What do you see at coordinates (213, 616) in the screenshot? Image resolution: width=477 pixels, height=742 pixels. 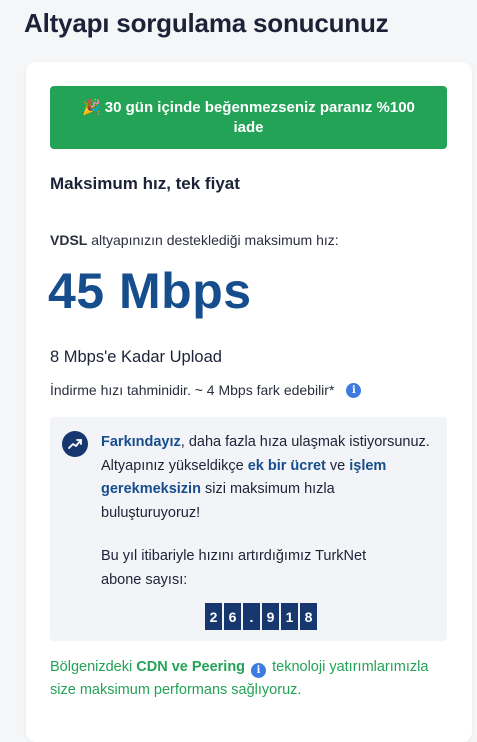 I see `counter-digit: 2` at bounding box center [213, 616].